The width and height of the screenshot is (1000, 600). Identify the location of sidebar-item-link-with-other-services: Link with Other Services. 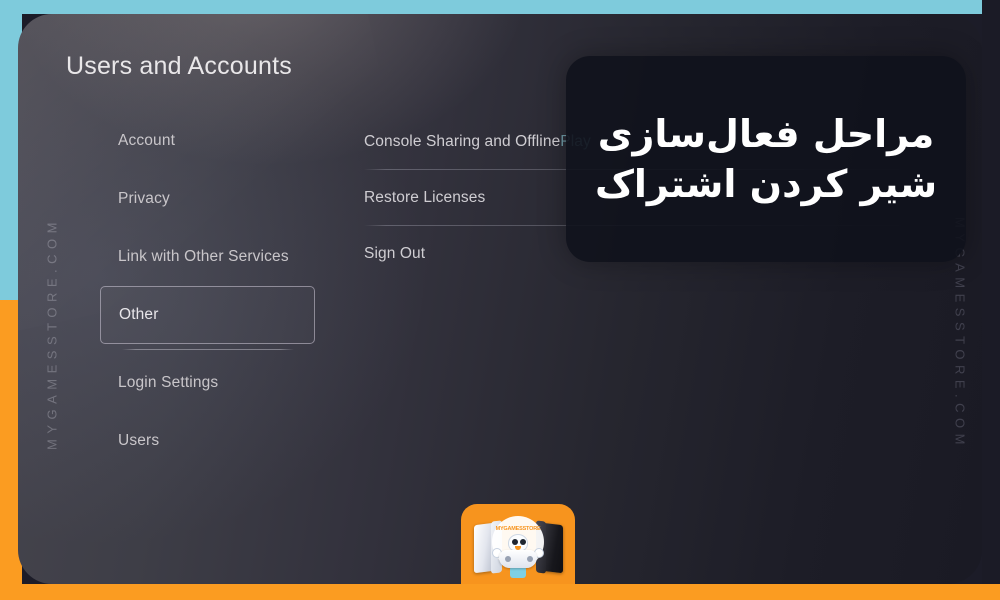
(207, 257).